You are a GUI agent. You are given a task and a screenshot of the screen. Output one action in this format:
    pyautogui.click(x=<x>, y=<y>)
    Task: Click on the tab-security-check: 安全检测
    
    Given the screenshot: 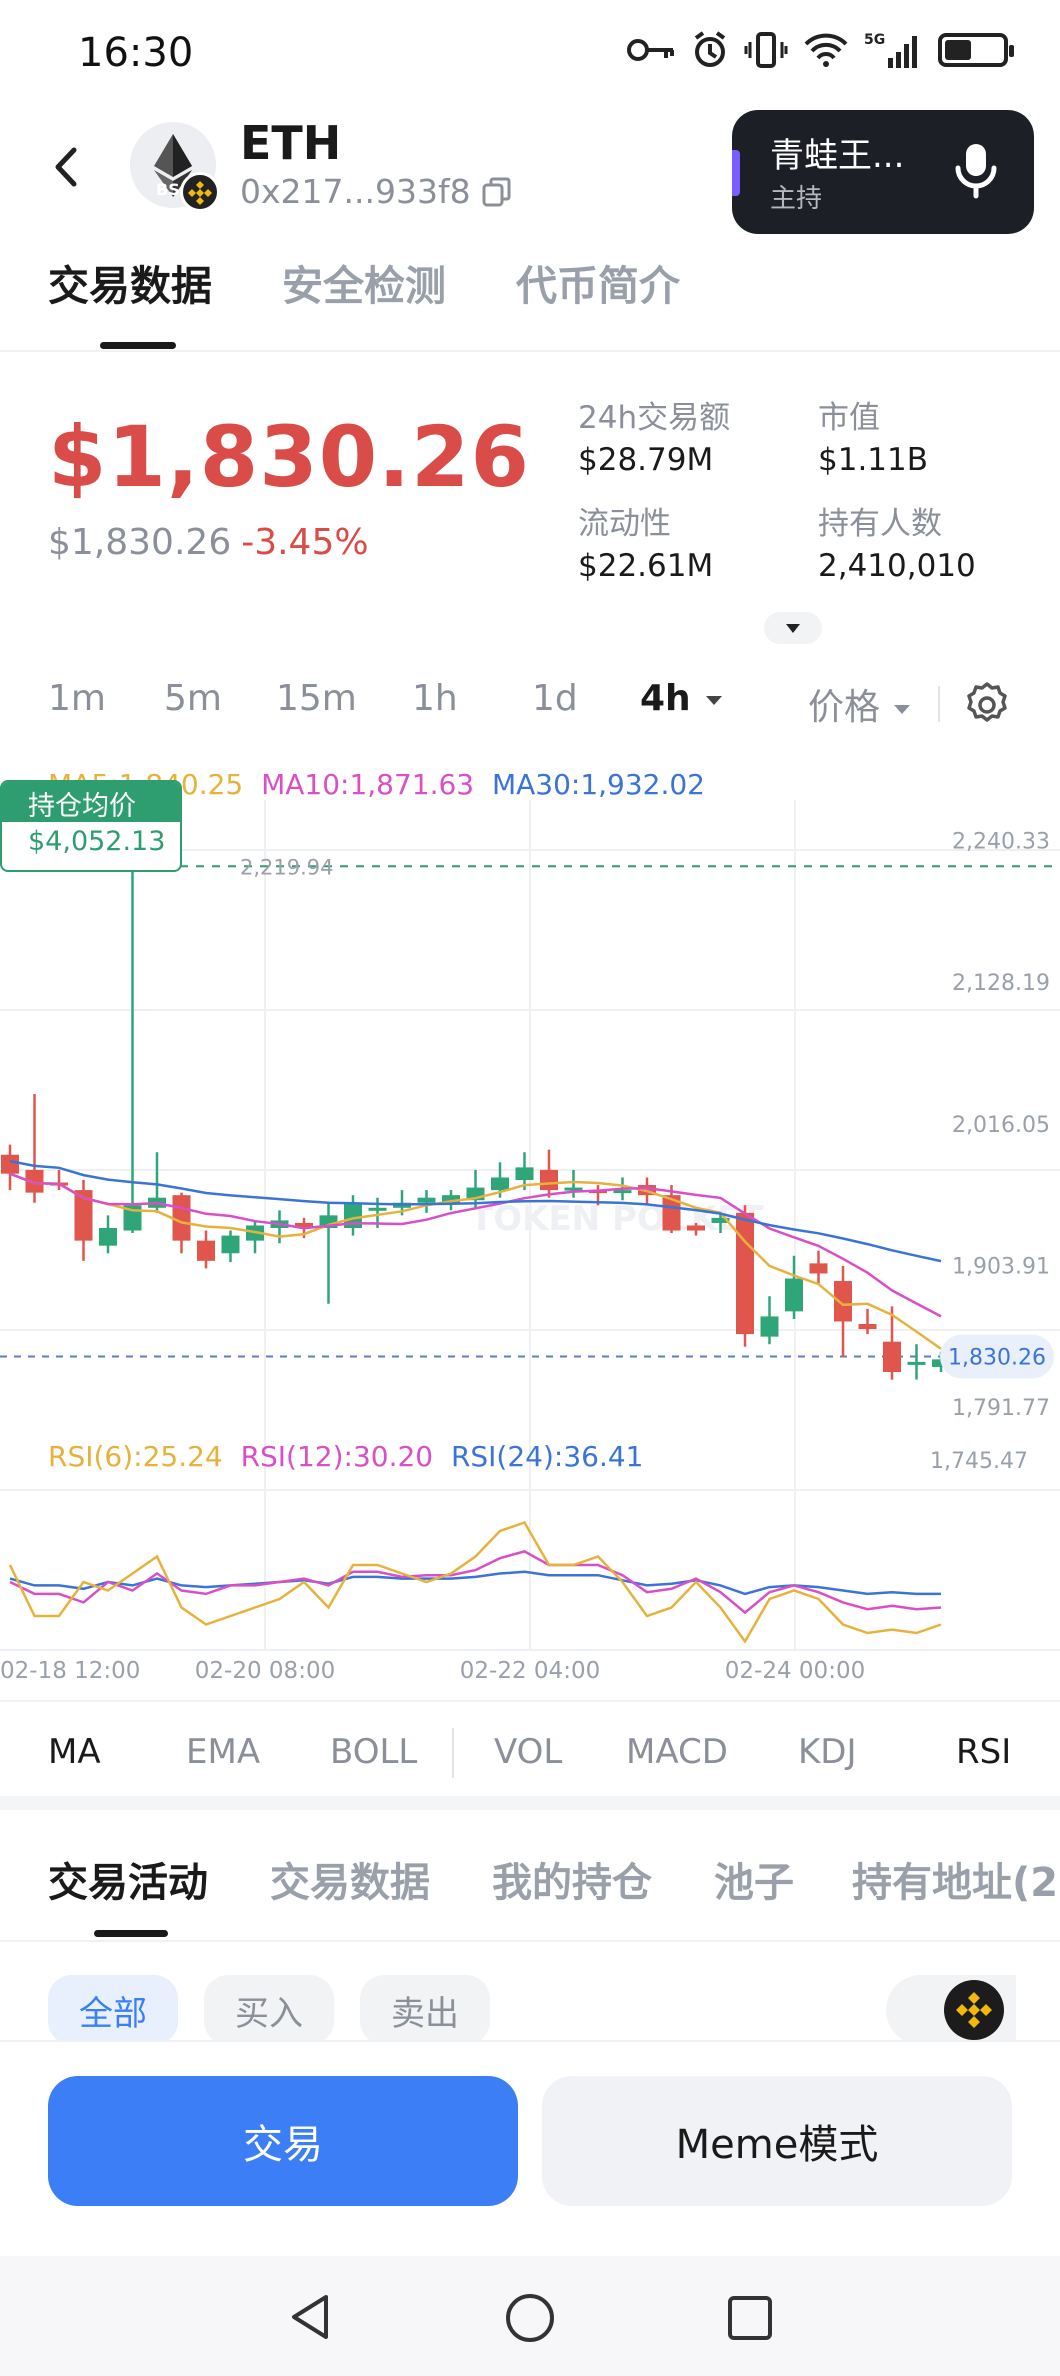 What is the action you would take?
    pyautogui.click(x=364, y=282)
    